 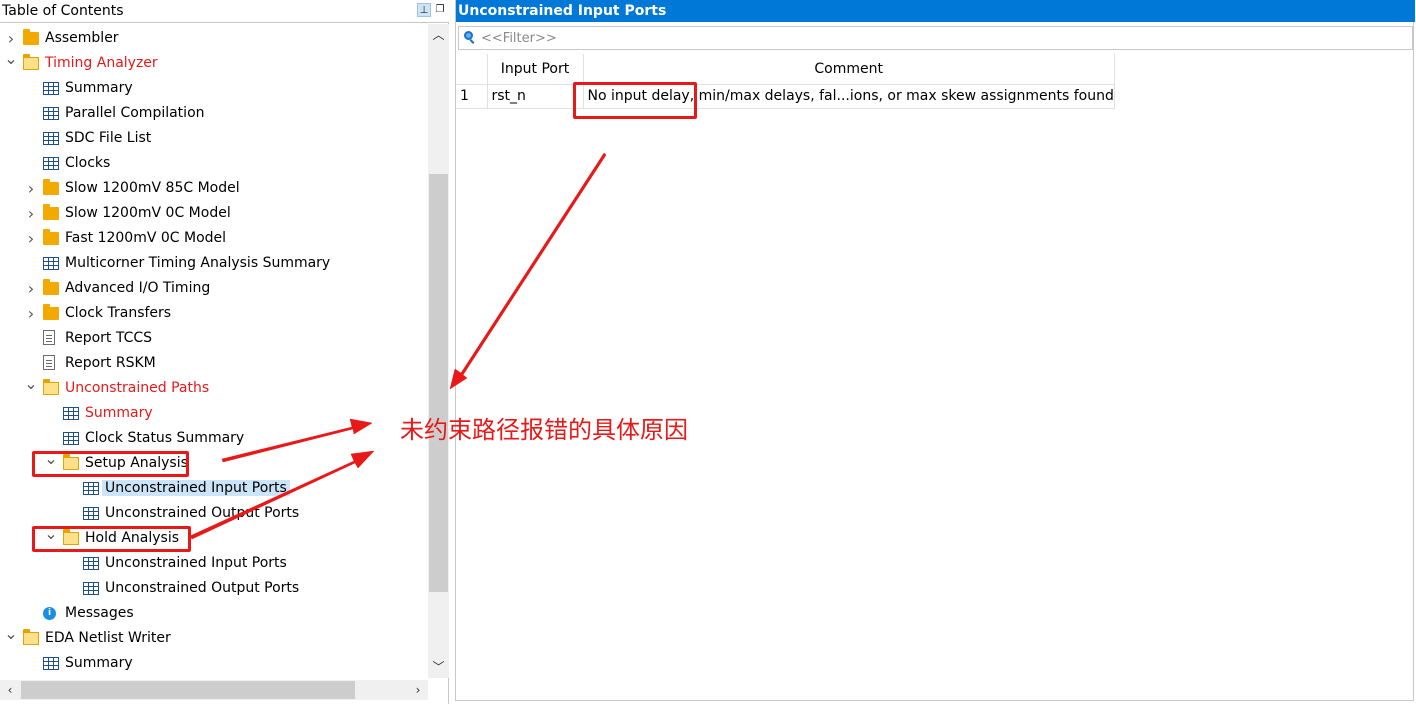 I want to click on document-icon, so click(x=49, y=362).